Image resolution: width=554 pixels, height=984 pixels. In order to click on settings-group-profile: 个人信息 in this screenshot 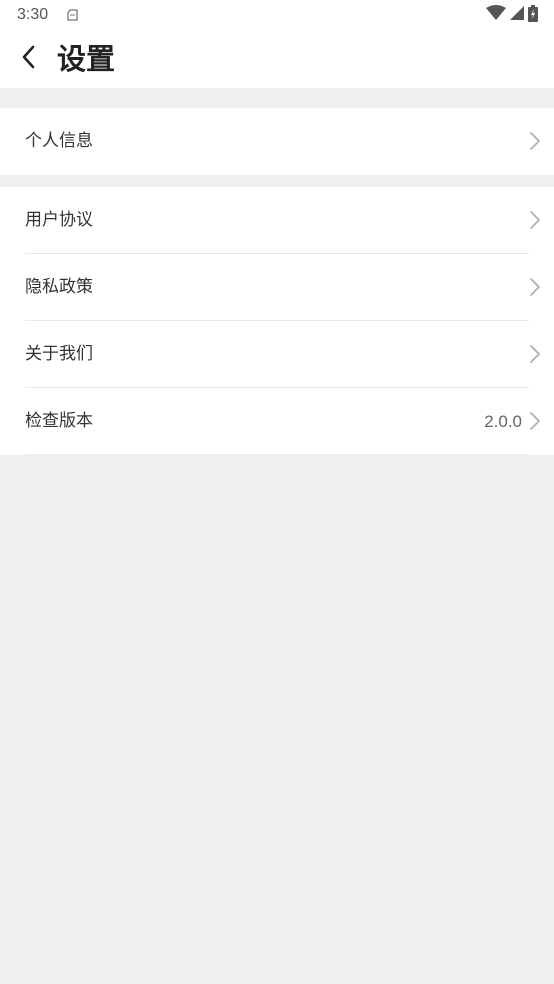, I will do `click(277, 141)`.